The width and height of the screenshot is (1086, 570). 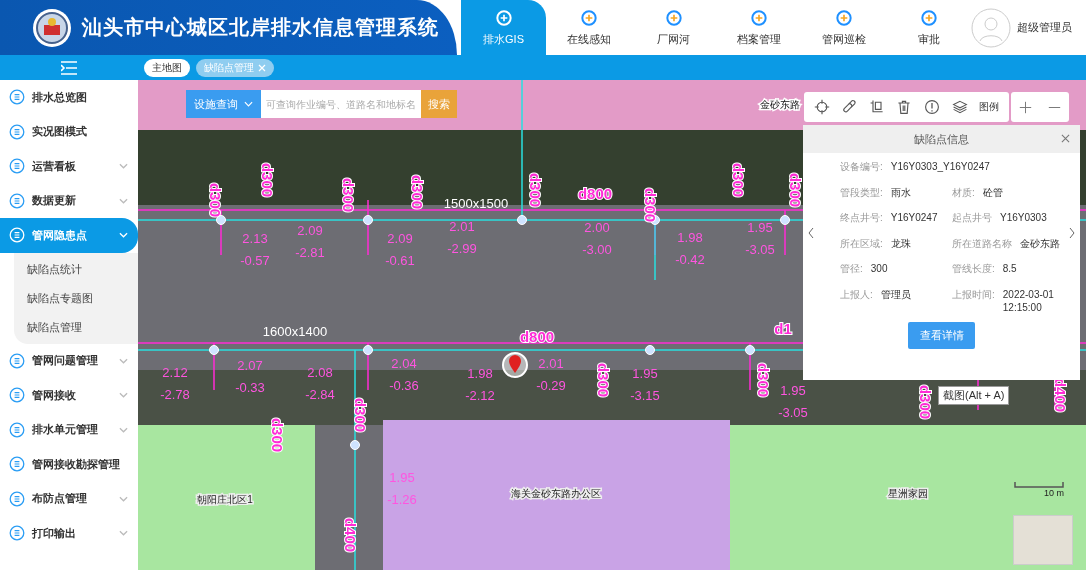 What do you see at coordinates (167, 67) in the screenshot?
I see `breadcrumb-tab: 主地图` at bounding box center [167, 67].